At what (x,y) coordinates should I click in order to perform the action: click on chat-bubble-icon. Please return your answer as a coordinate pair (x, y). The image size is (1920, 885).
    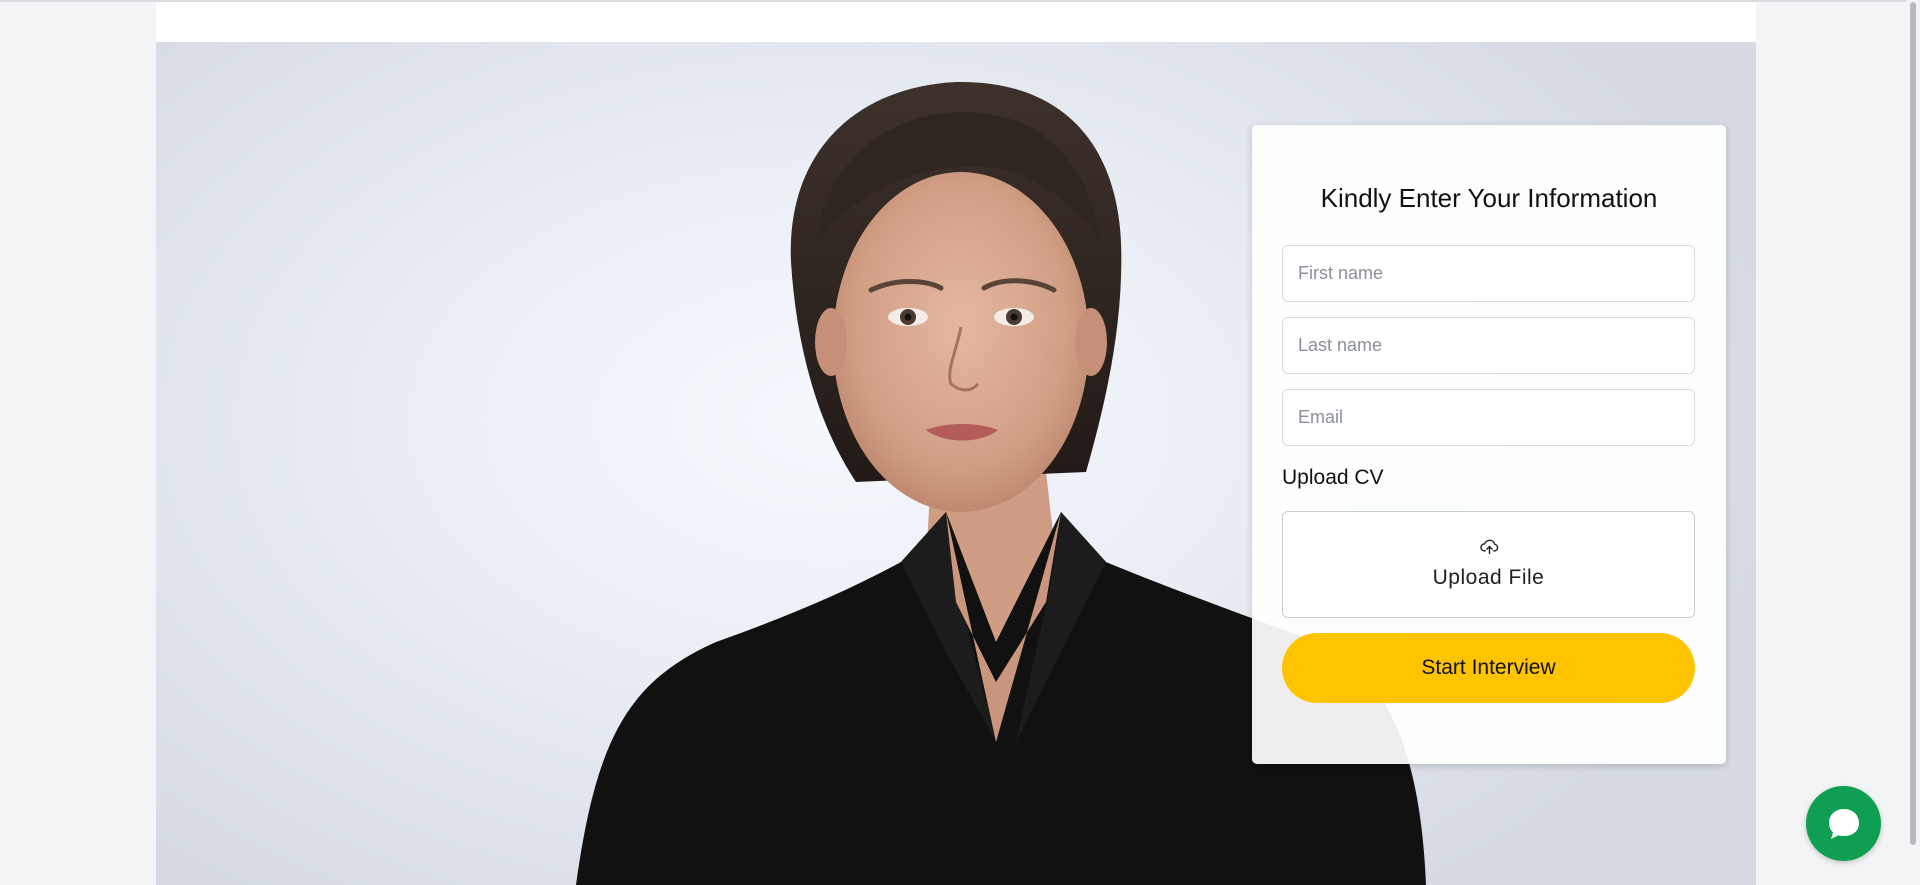
    Looking at the image, I should click on (1844, 824).